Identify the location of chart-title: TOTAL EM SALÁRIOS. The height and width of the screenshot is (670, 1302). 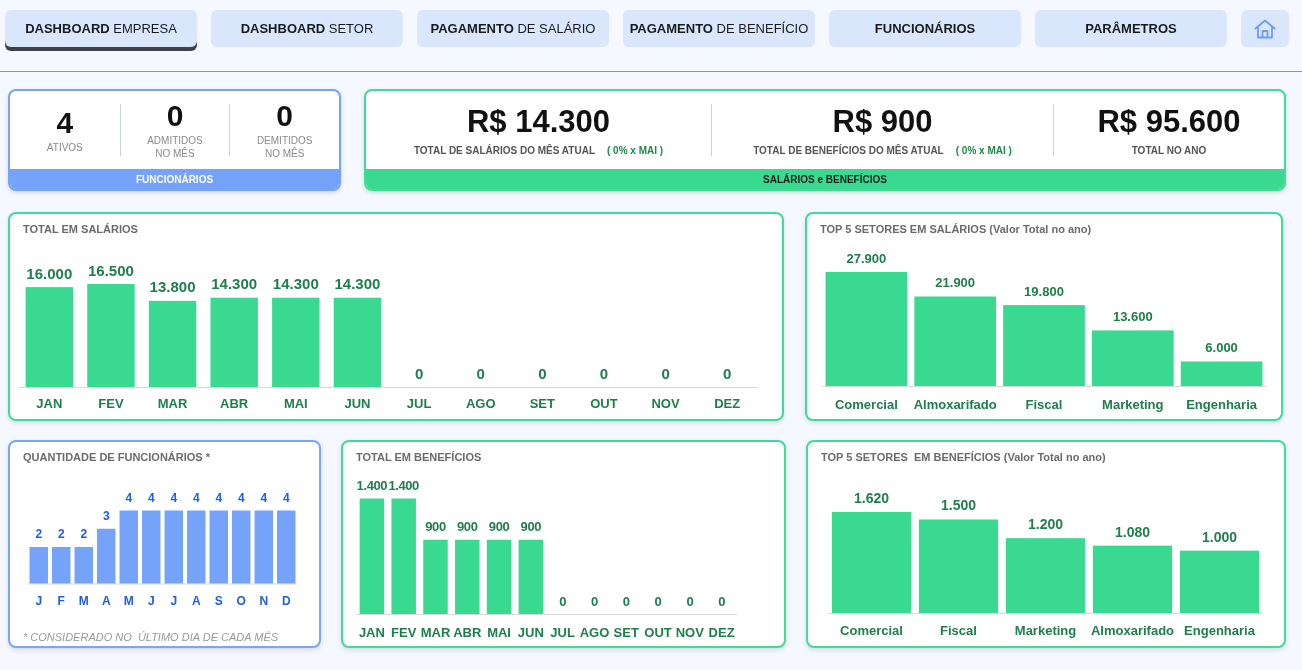
(80, 229).